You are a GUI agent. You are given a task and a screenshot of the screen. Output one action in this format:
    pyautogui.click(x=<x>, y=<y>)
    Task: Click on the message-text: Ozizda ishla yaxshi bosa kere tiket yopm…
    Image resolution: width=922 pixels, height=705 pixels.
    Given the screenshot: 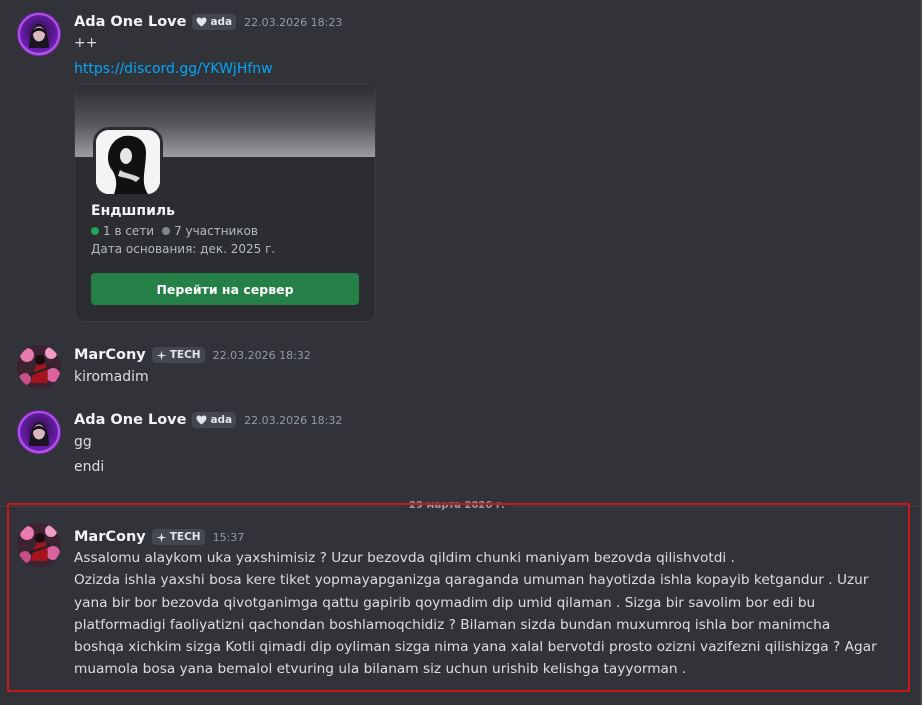 What is the action you would take?
    pyautogui.click(x=471, y=580)
    